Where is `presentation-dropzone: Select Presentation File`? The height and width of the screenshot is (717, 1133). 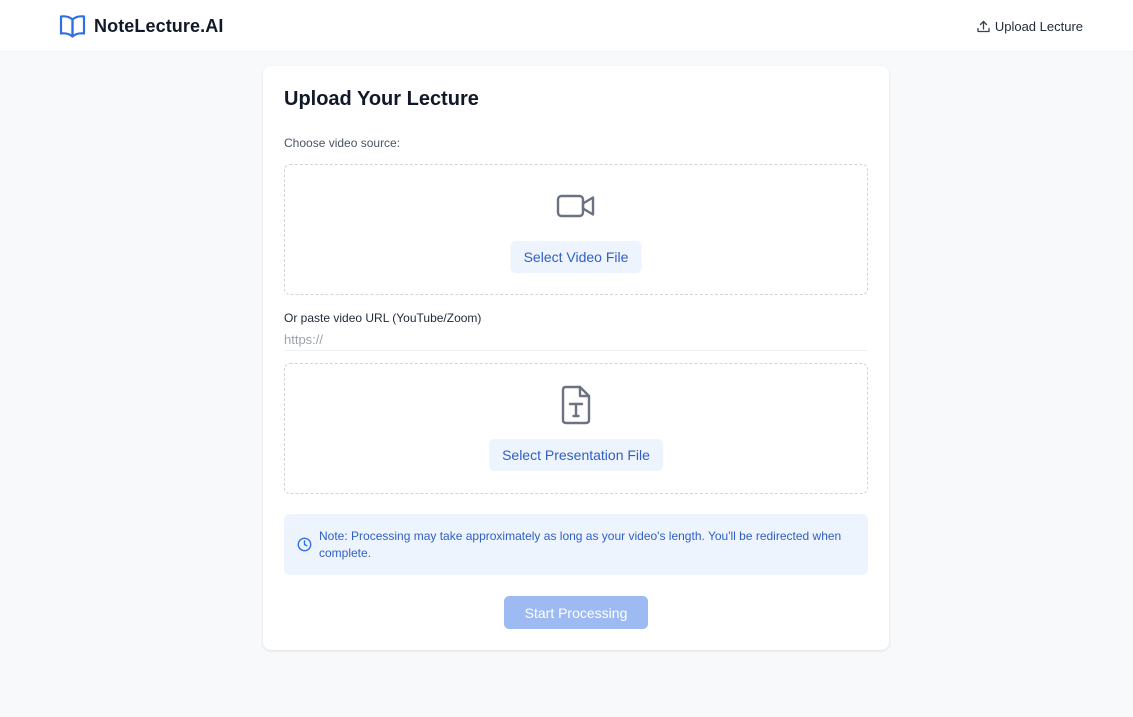 presentation-dropzone: Select Presentation File is located at coordinates (576, 428).